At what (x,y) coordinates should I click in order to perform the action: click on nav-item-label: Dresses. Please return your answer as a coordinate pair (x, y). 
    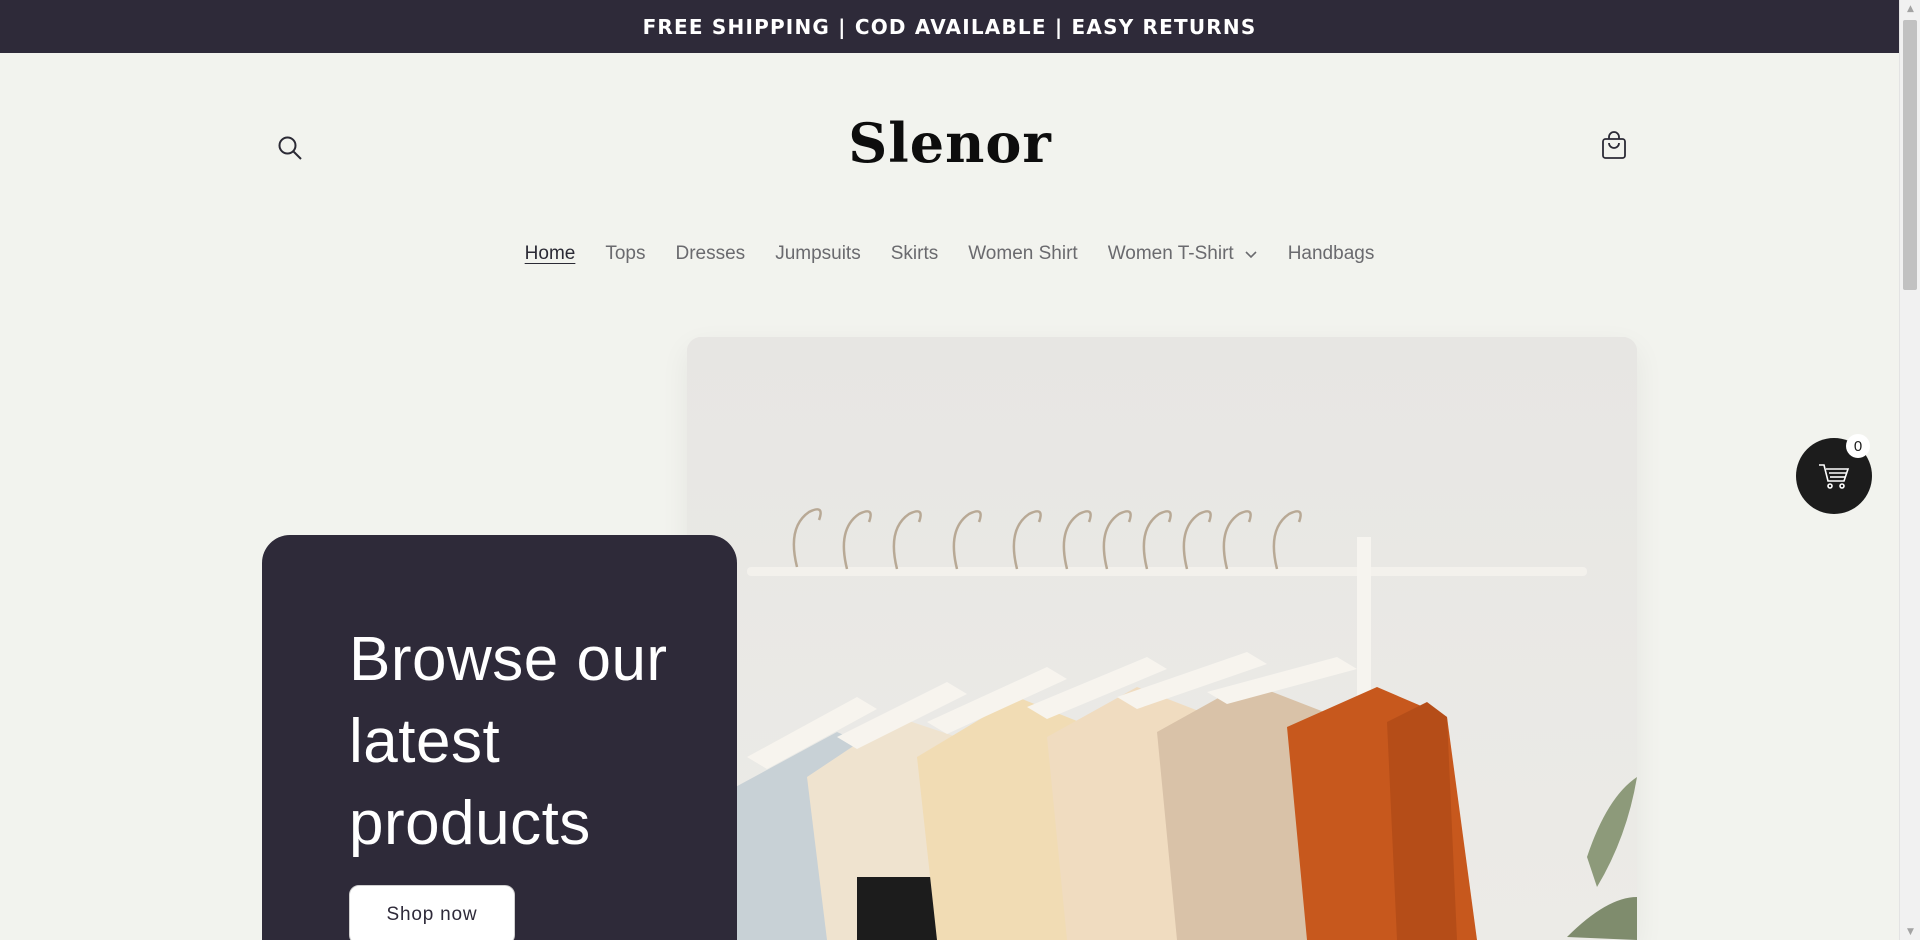
    Looking at the image, I should click on (710, 253).